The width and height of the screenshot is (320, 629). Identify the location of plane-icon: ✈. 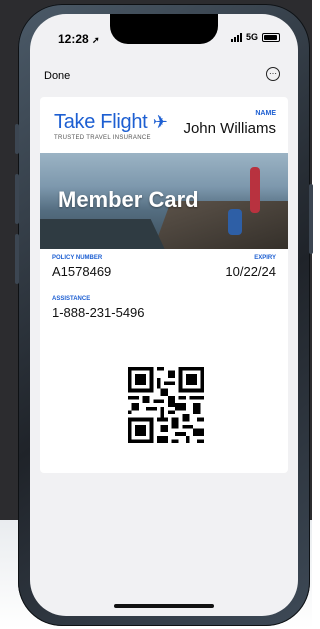
(160, 122).